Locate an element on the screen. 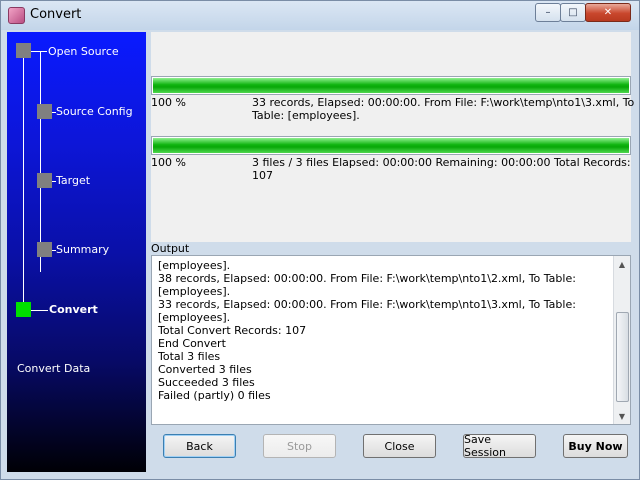 The height and width of the screenshot is (480, 640). close-icon: ✕ is located at coordinates (608, 12).